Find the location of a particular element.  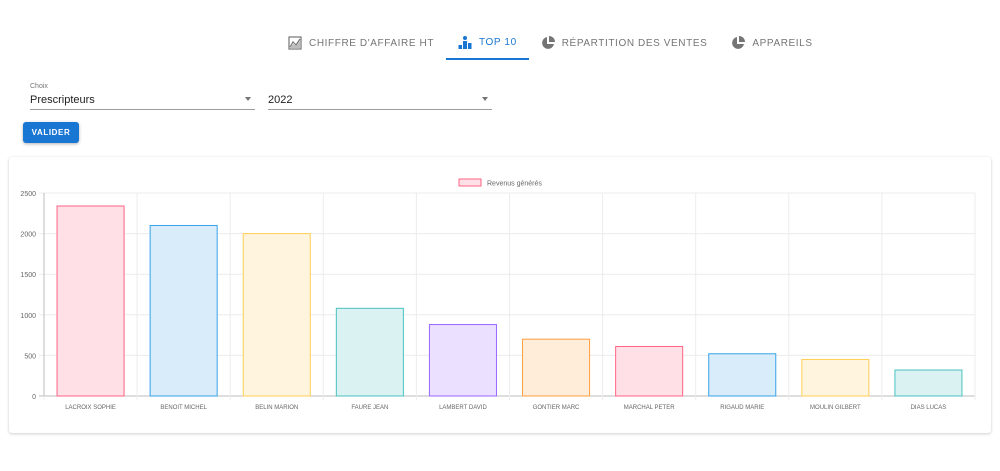

choice-value: Prescripteurs is located at coordinates (62, 100).